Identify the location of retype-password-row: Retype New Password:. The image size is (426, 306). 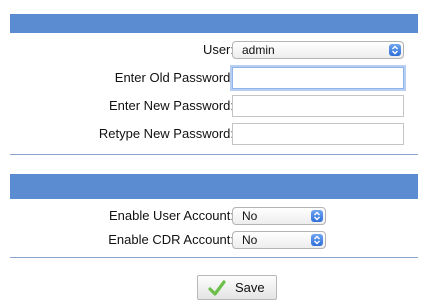
(214, 134).